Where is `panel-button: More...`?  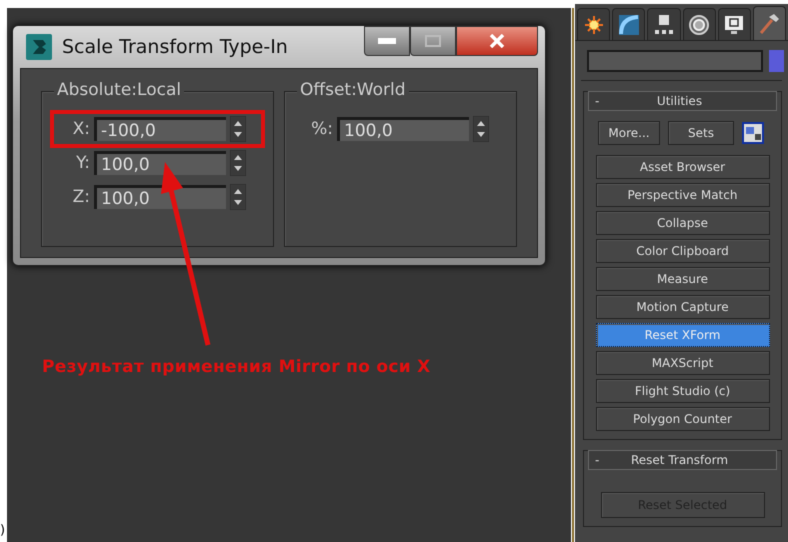 panel-button: More... is located at coordinates (629, 133).